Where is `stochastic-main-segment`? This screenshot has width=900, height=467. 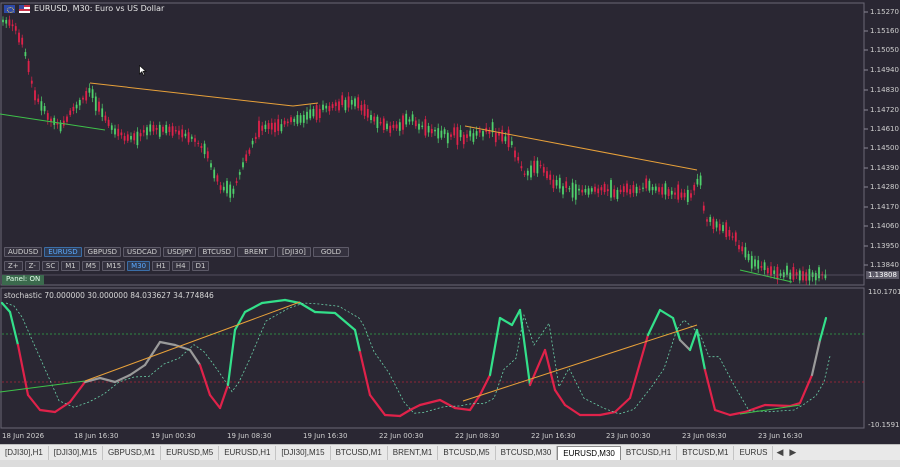
stochastic-main-segment is located at coordinates (392, 415).